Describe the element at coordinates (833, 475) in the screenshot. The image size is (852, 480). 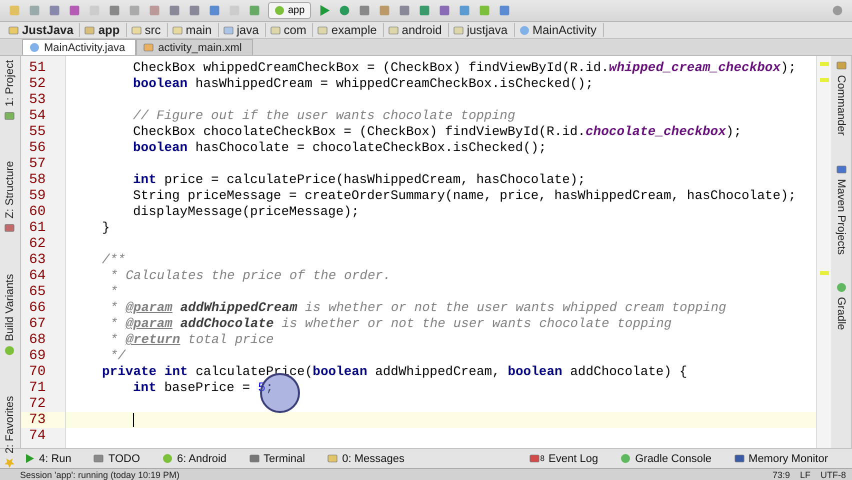
I see `file-encoding: UTF-8` at that location.